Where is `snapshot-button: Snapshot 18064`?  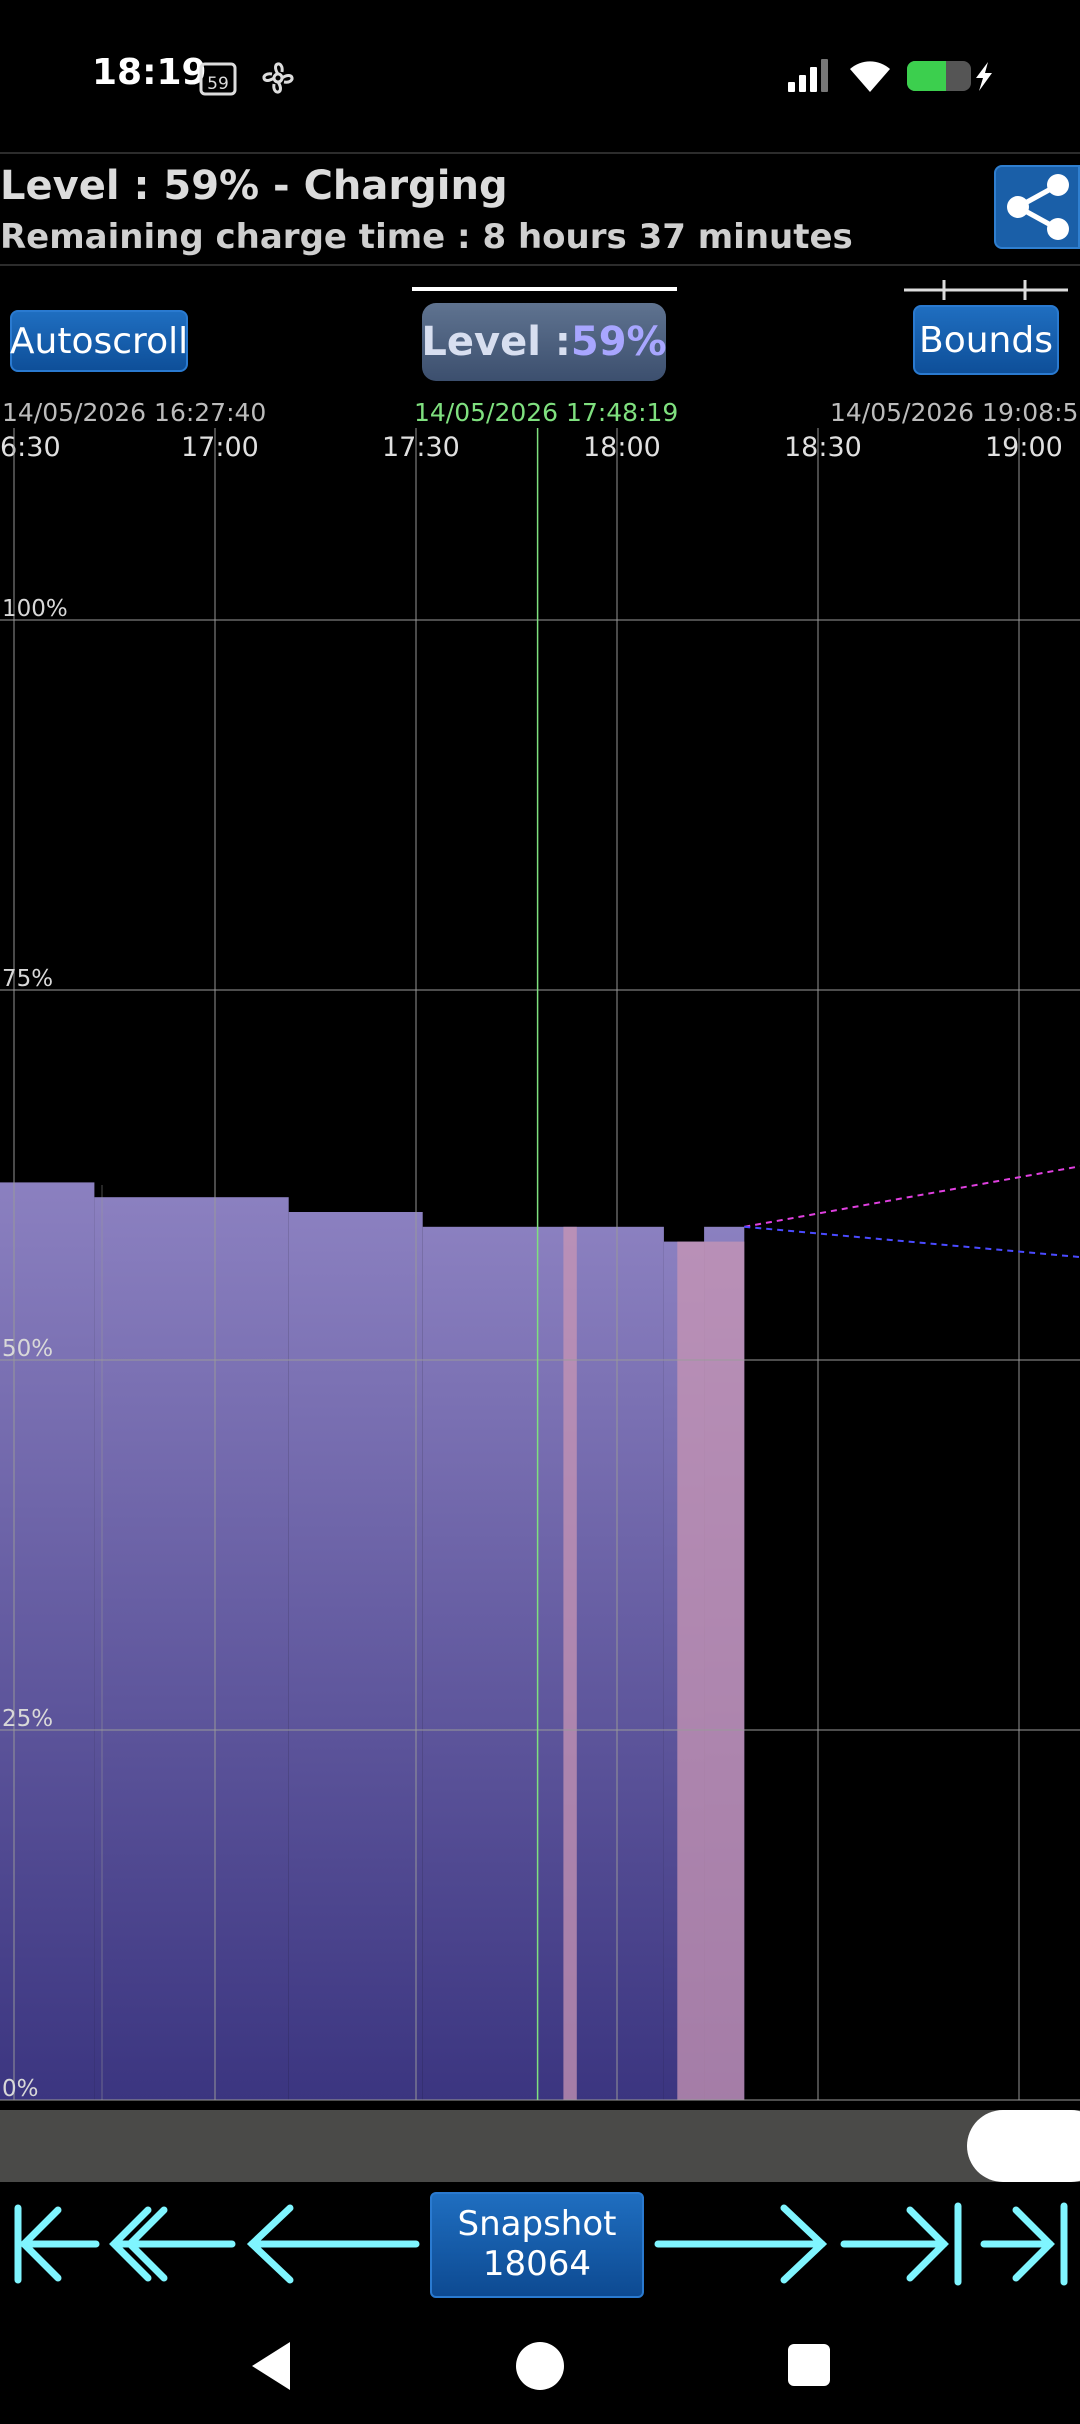
snapshot-button: Snapshot 18064 is located at coordinates (537, 2245).